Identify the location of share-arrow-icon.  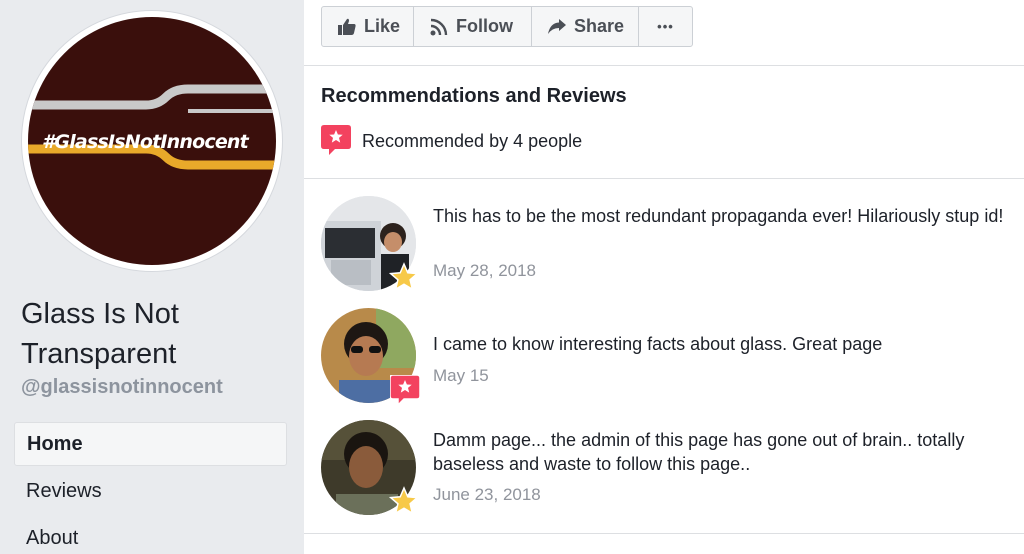
(557, 26).